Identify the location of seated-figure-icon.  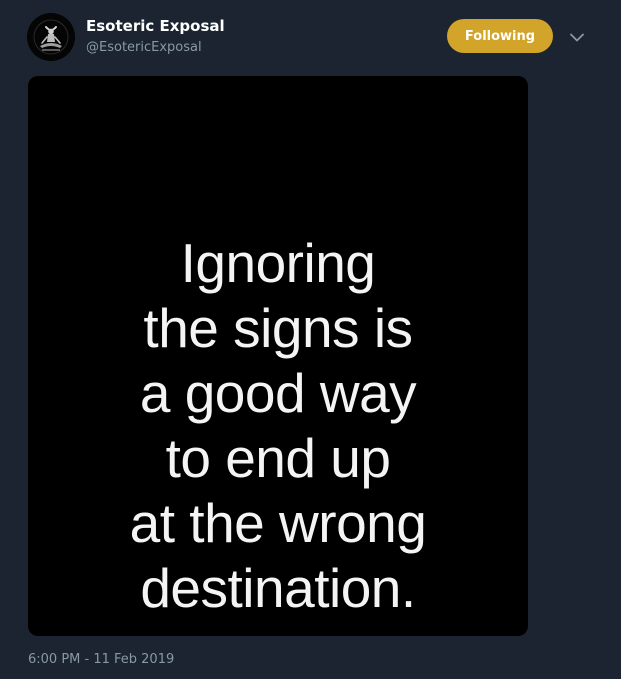
(51, 37).